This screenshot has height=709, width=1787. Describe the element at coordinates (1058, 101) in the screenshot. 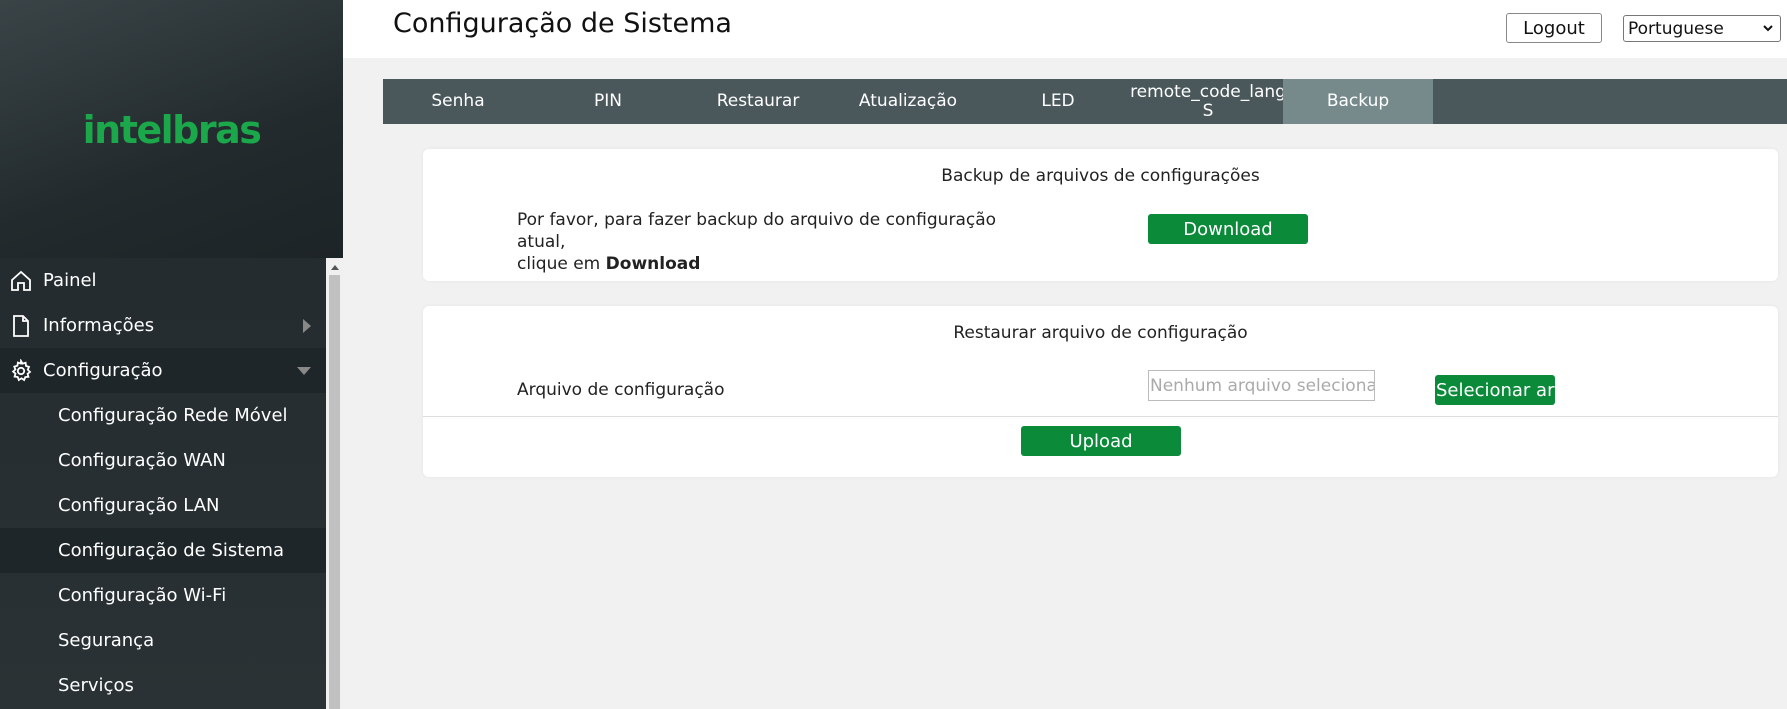

I see `tab-led: LED` at that location.